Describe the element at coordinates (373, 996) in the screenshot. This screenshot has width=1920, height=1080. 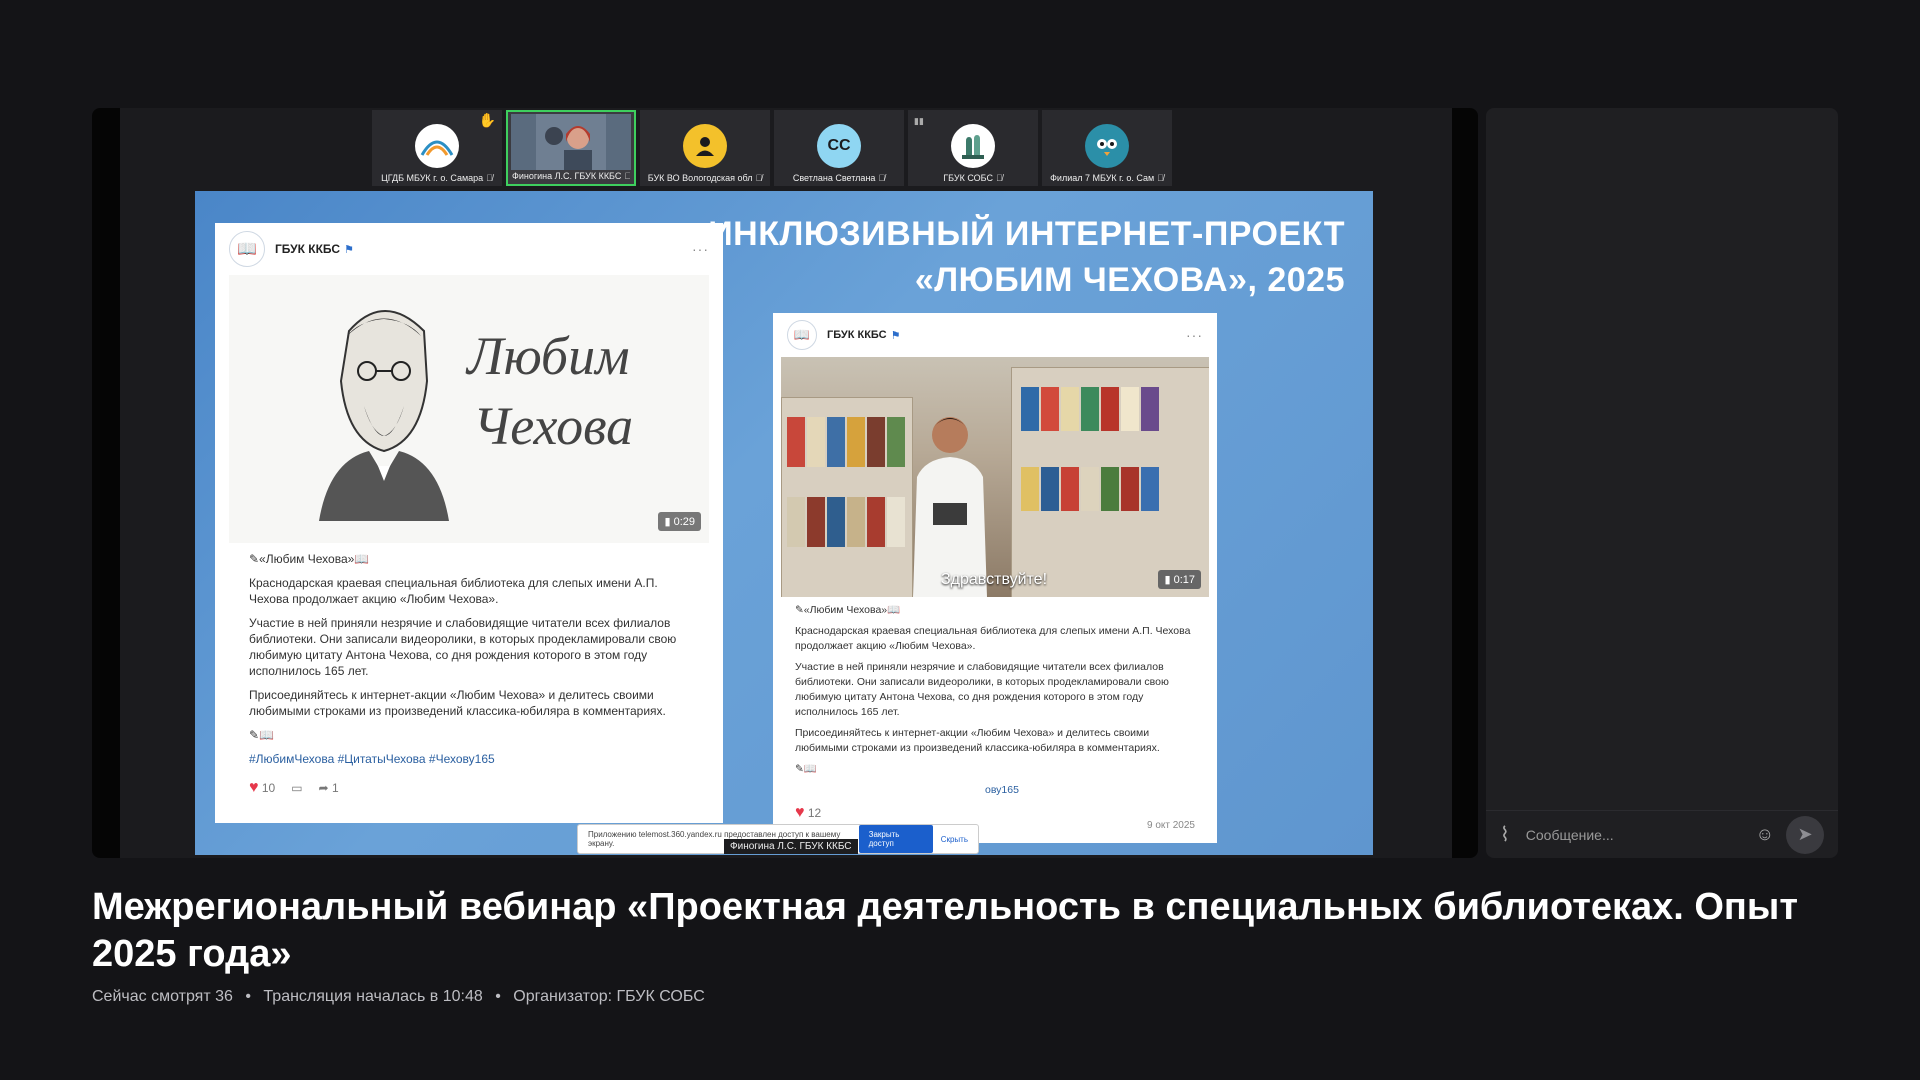
I see `stream-start-time: Трансляция началась в 10:48` at that location.